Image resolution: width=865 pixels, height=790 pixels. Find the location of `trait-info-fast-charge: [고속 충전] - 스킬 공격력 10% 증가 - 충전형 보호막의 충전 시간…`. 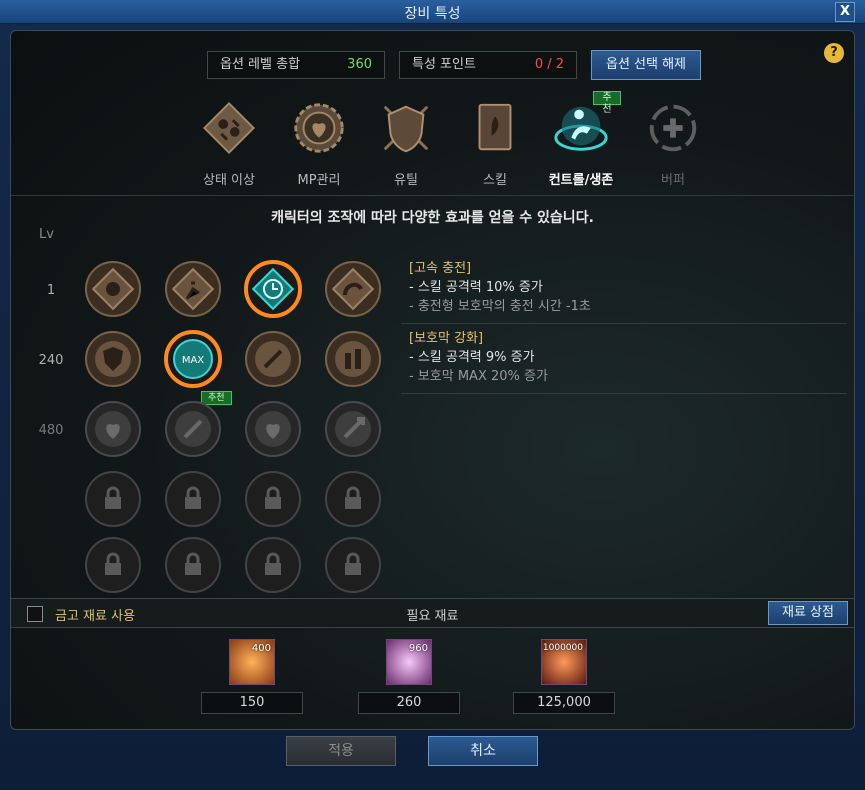

trait-info-fast-charge: [고속 충전] - 스킬 공격력 10% 증가 - 충전형 보호막의 충전 시간… is located at coordinates (500, 287).